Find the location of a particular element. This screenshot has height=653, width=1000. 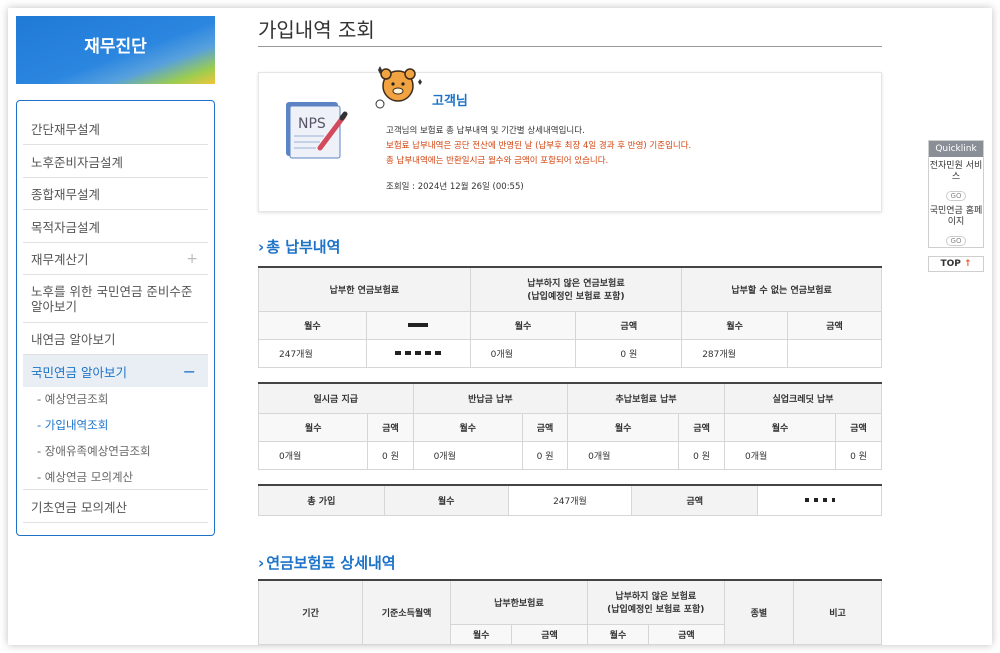

title-divider is located at coordinates (570, 46).